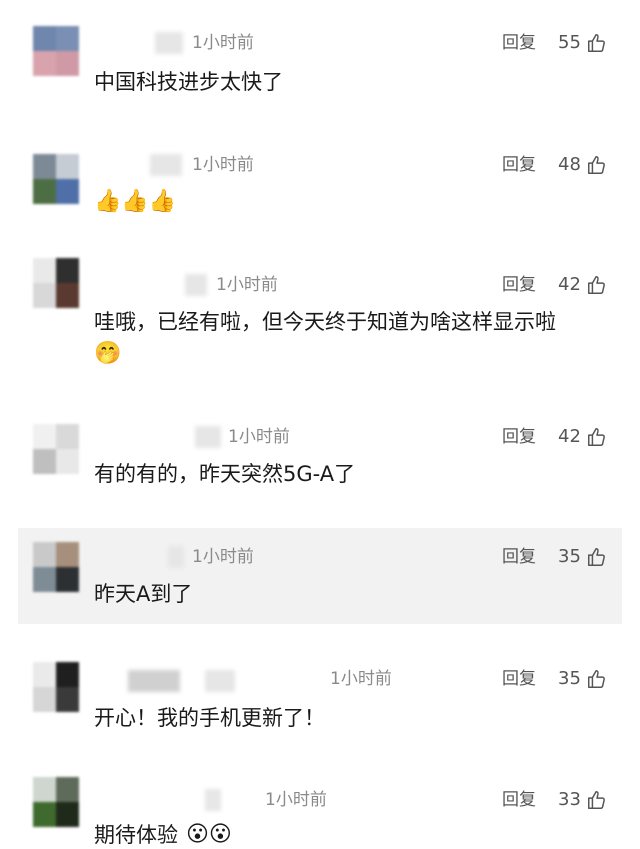 The width and height of the screenshot is (640, 849). I want to click on comment-text: 昨天A到了, so click(143, 594).